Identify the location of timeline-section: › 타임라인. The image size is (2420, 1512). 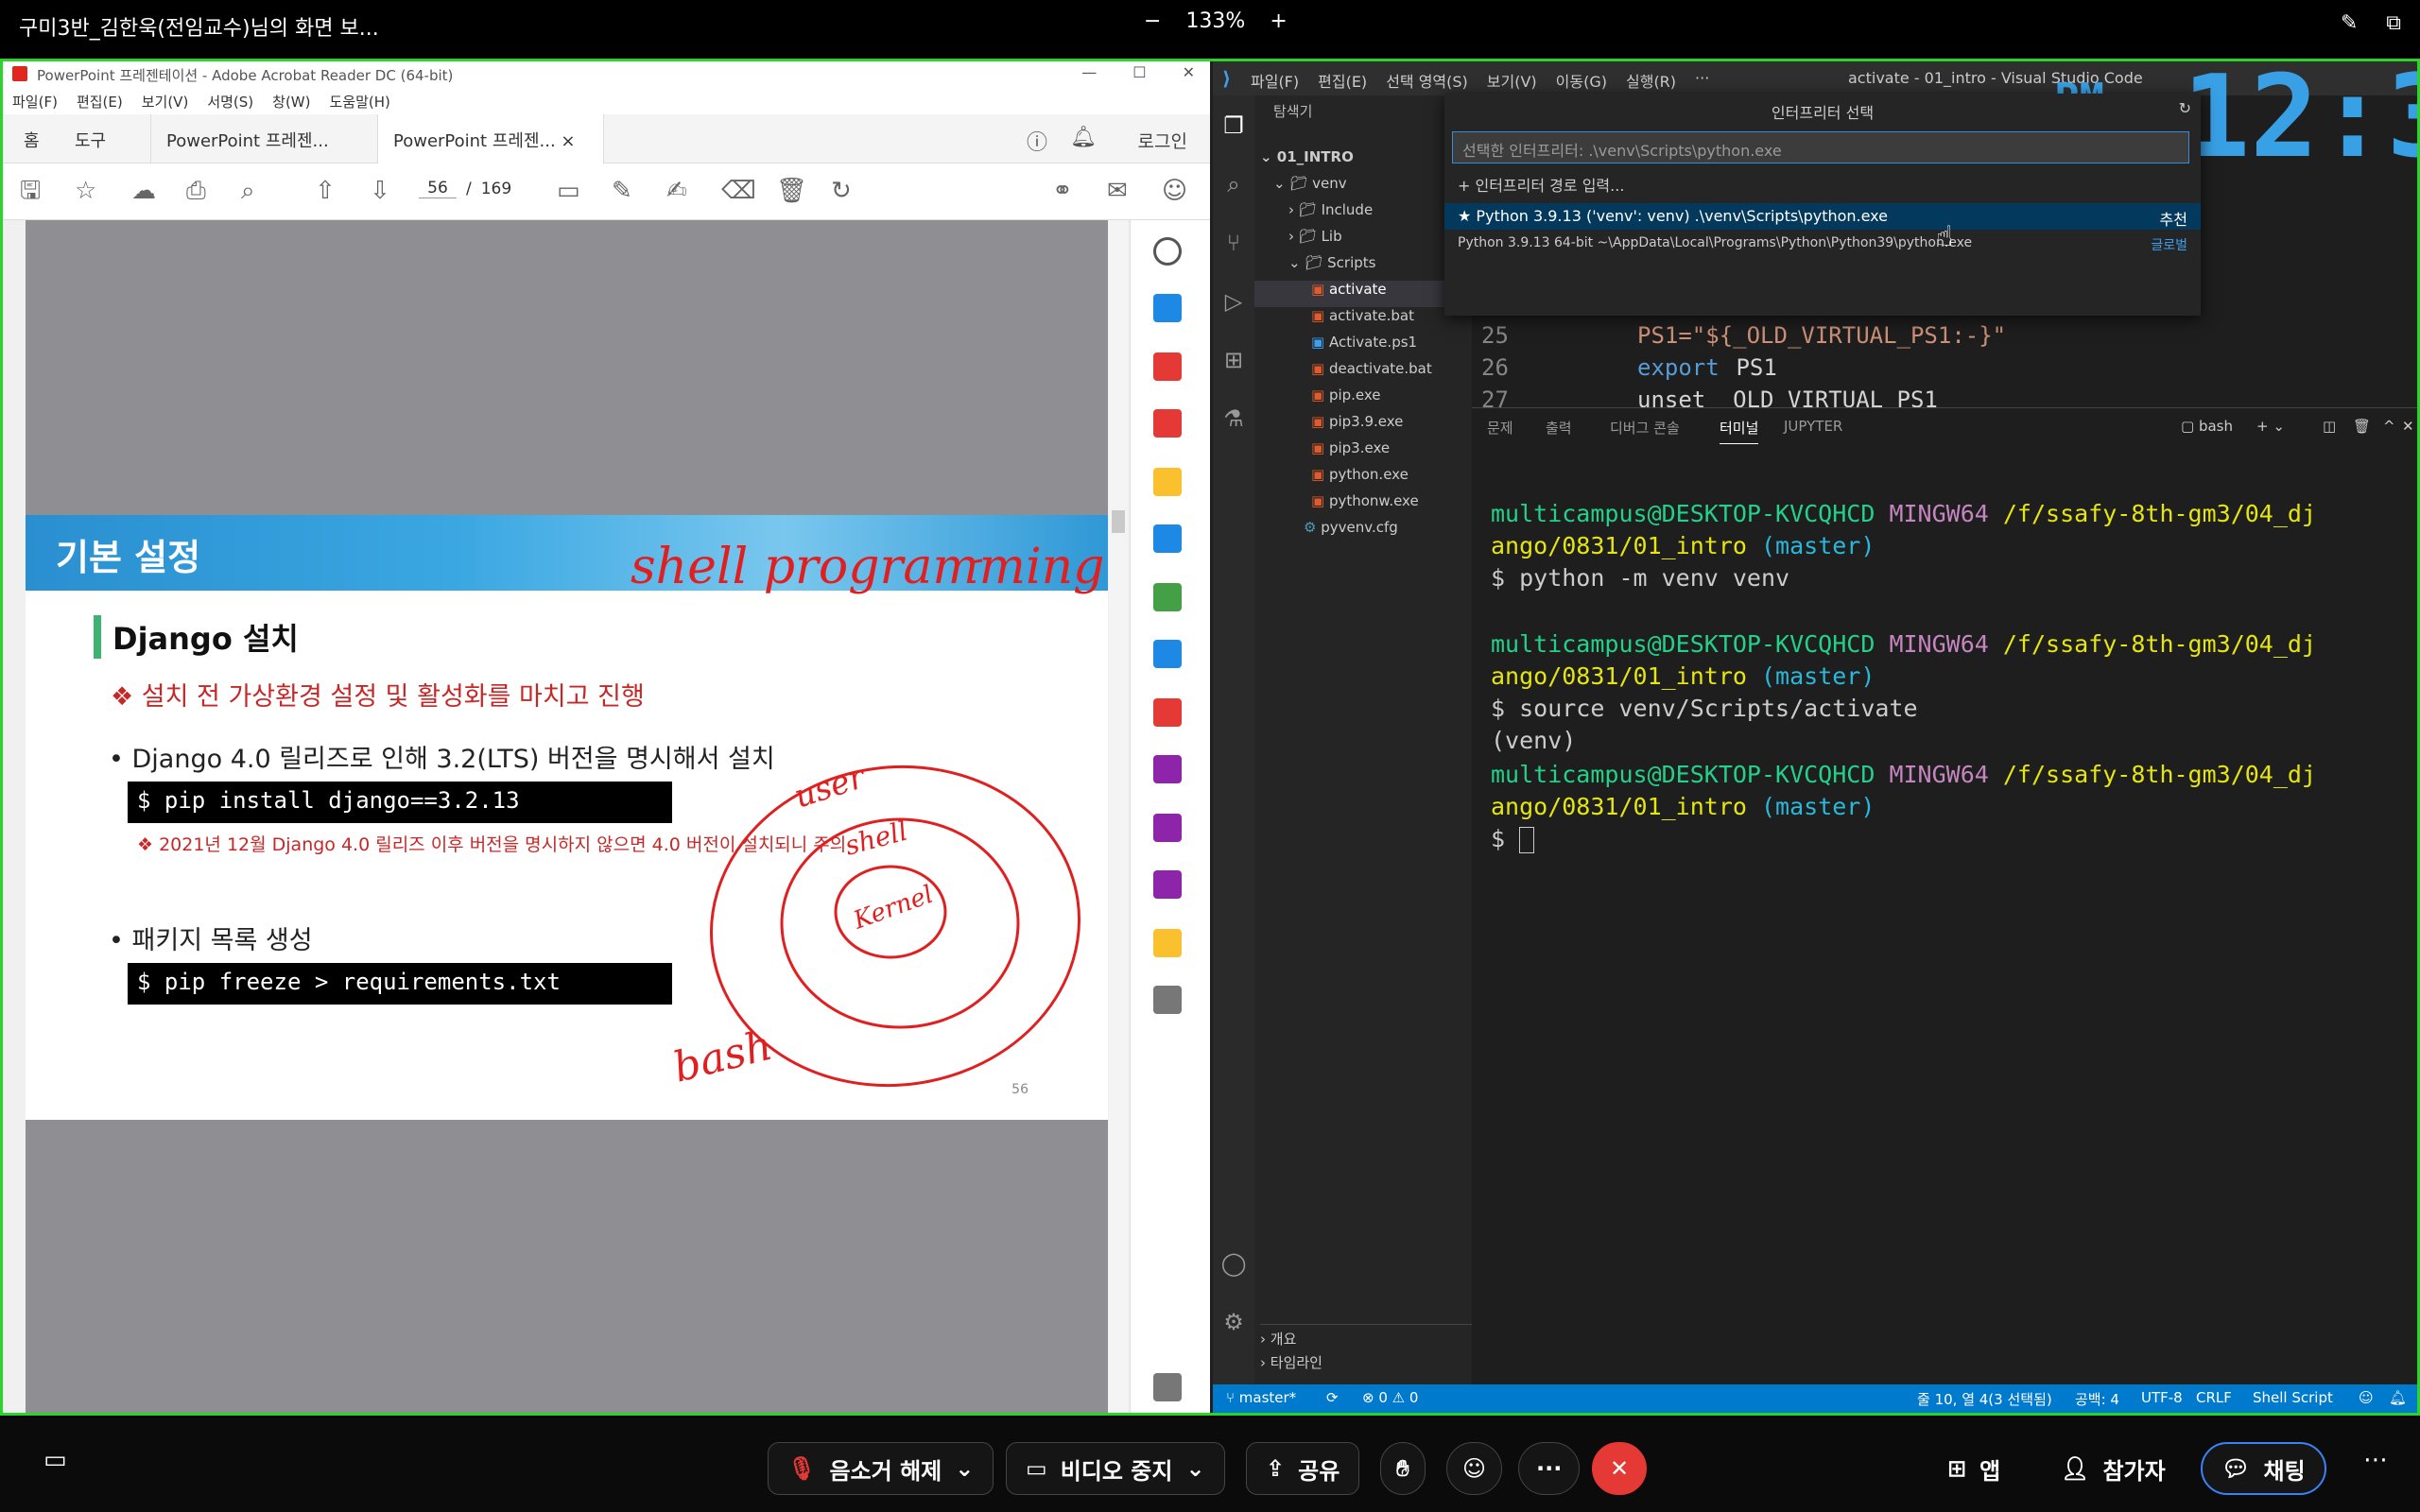
(1369, 1365).